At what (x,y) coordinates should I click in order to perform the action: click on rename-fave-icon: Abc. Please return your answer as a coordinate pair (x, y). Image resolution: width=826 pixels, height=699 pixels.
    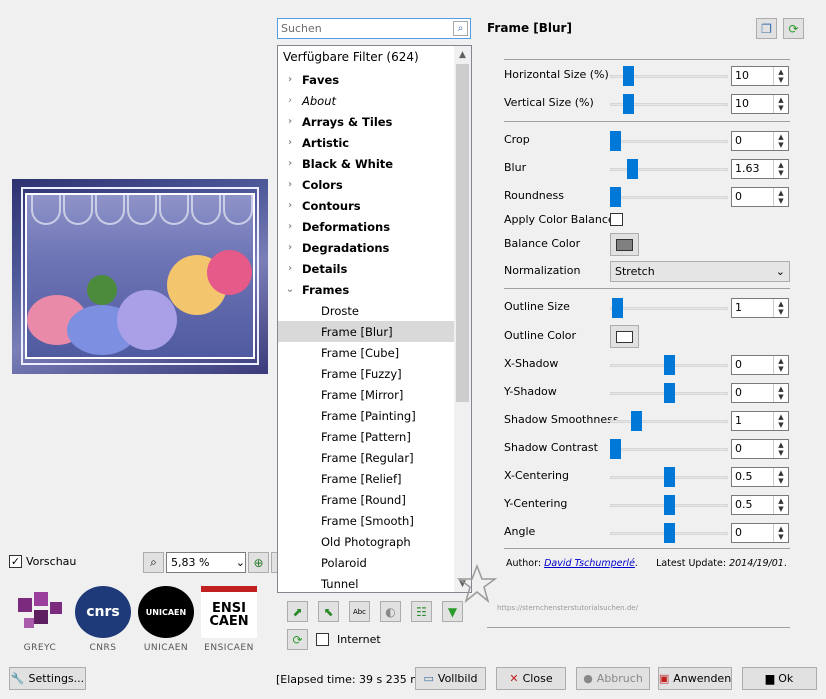
    Looking at the image, I should click on (359, 611).